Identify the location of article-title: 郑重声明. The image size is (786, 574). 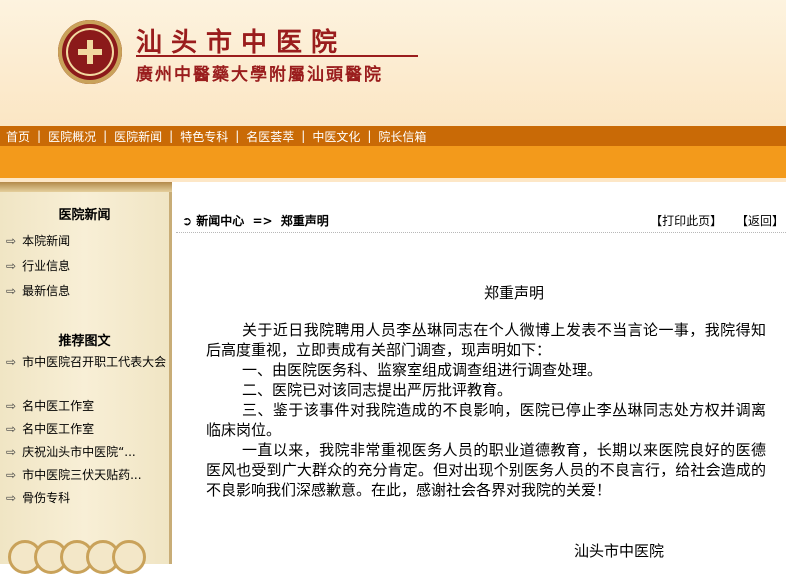
(513, 293).